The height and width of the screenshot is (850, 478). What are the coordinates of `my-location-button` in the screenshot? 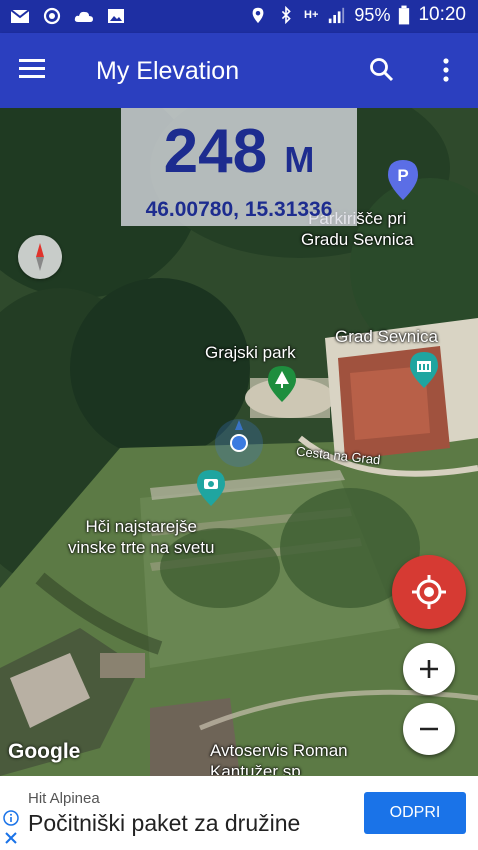 It's located at (429, 592).